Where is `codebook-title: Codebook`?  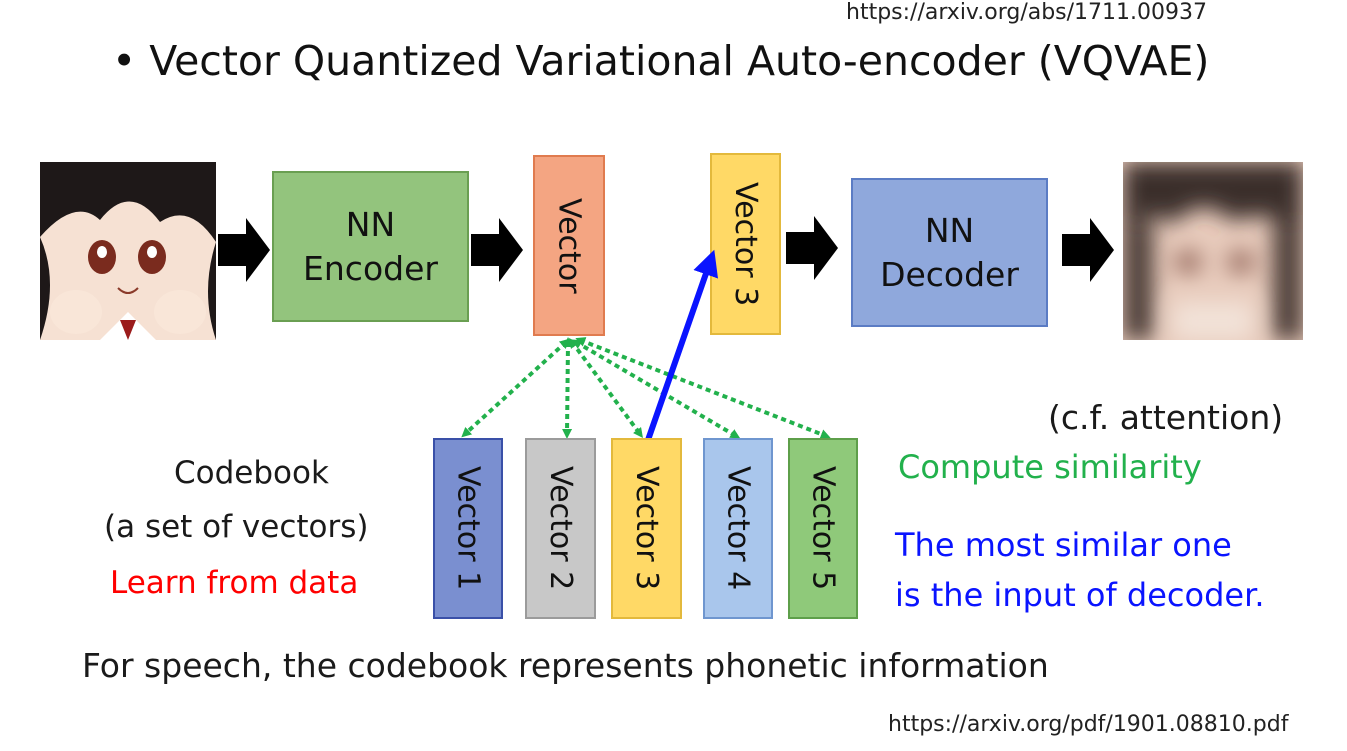 codebook-title: Codebook is located at coordinates (251, 473).